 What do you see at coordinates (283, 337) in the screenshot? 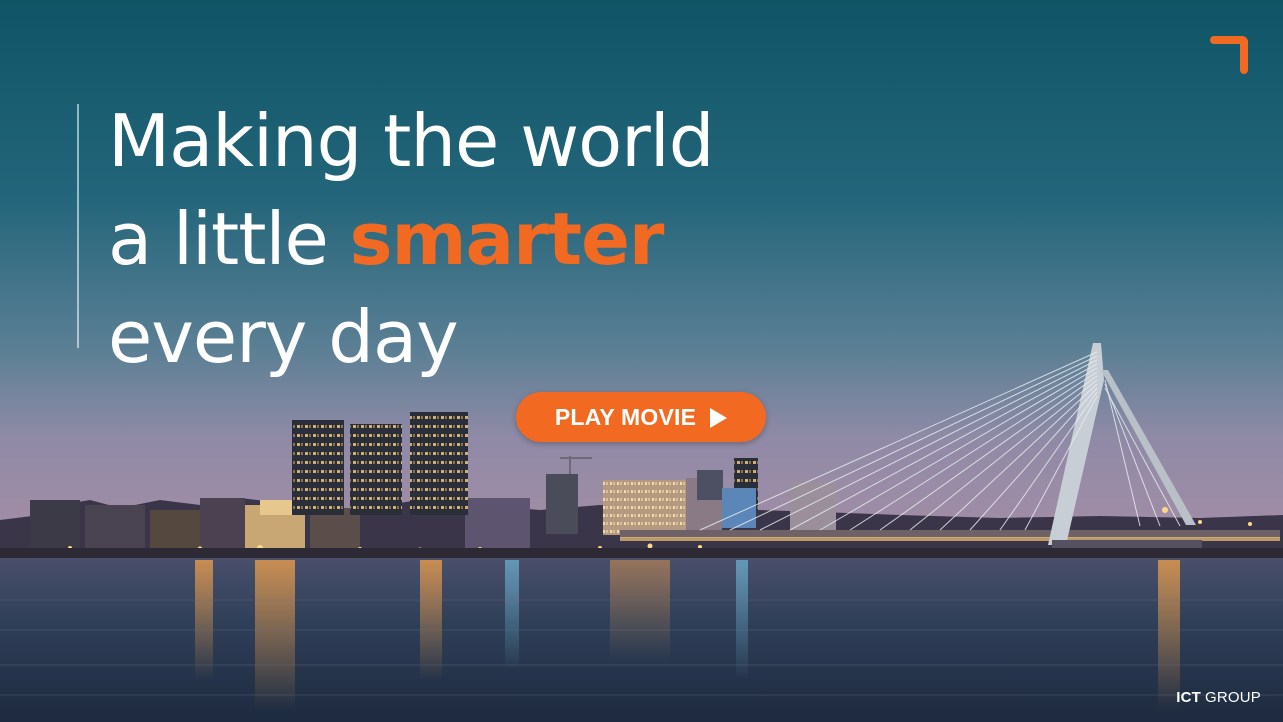
I see `headline-line-3: every day` at bounding box center [283, 337].